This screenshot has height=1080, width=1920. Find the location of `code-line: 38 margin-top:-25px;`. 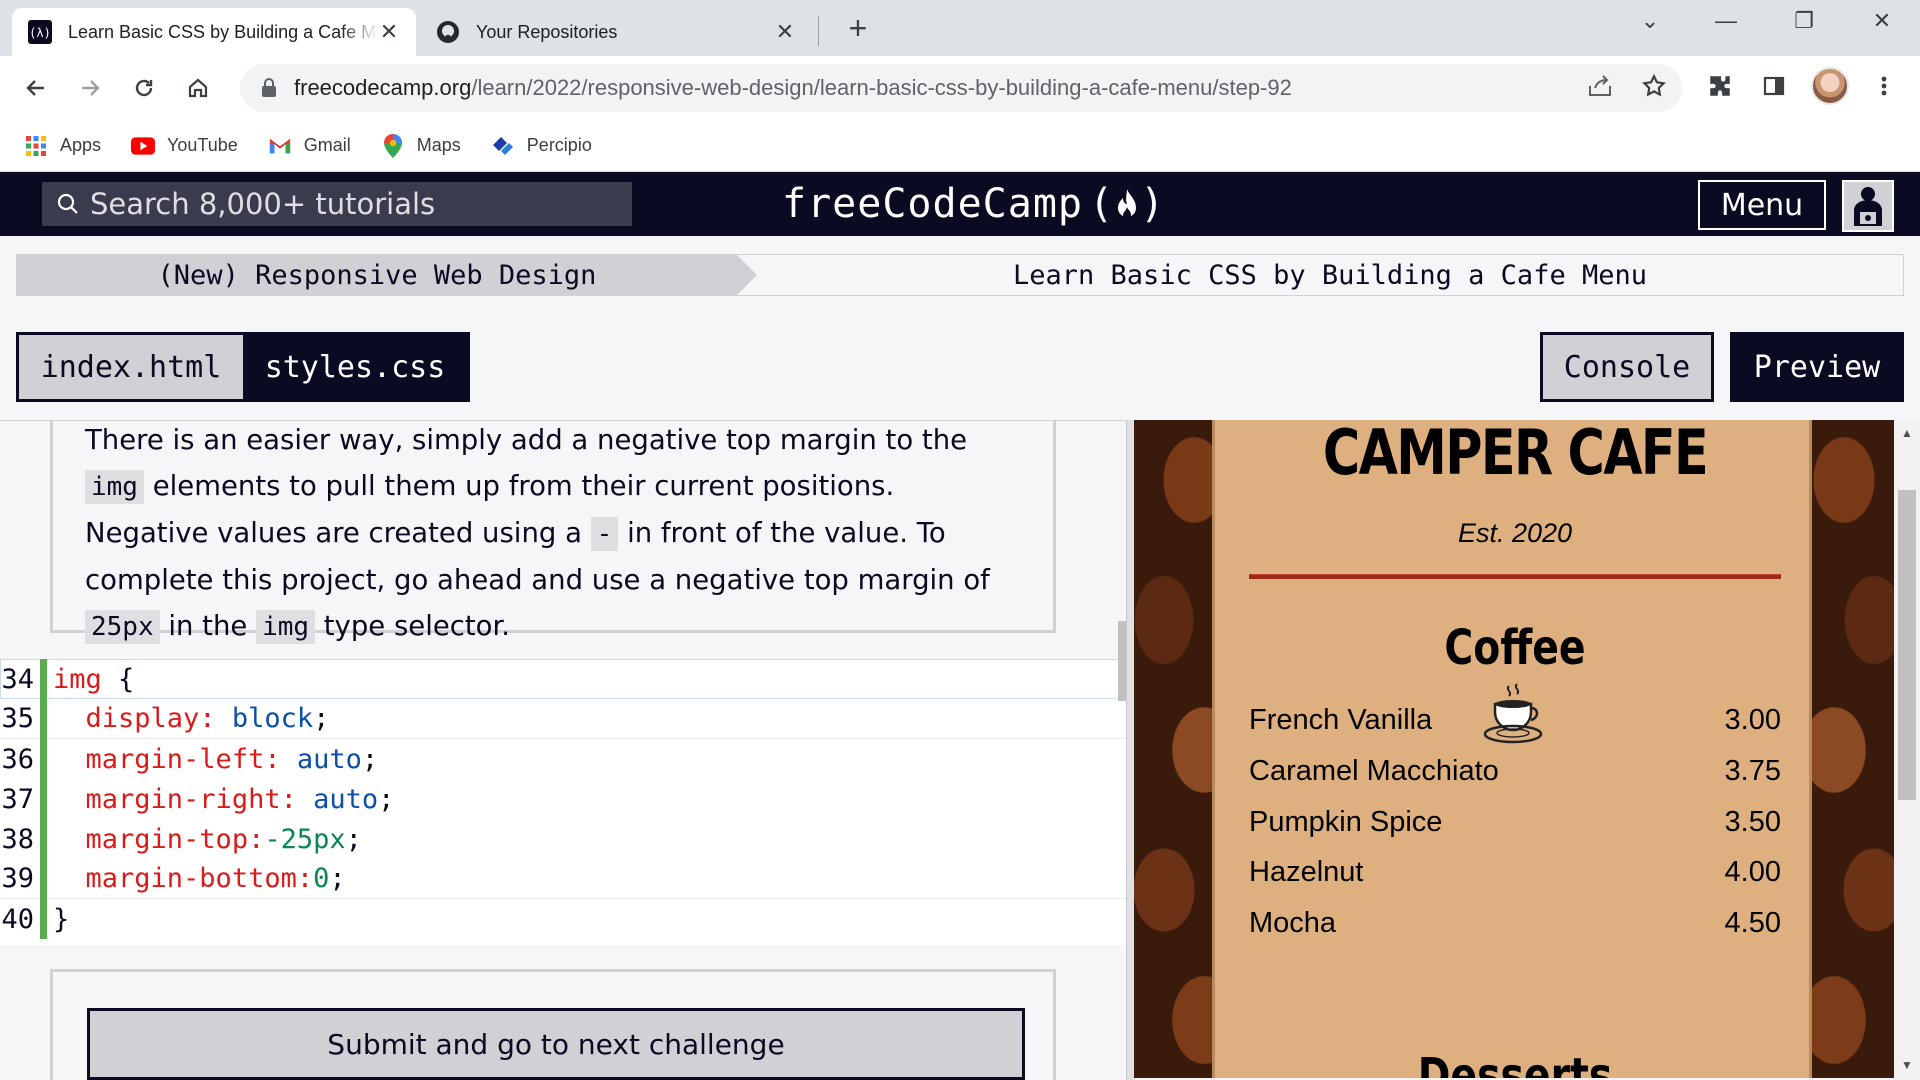

code-line: 38 margin-top:-25px; is located at coordinates (563, 839).